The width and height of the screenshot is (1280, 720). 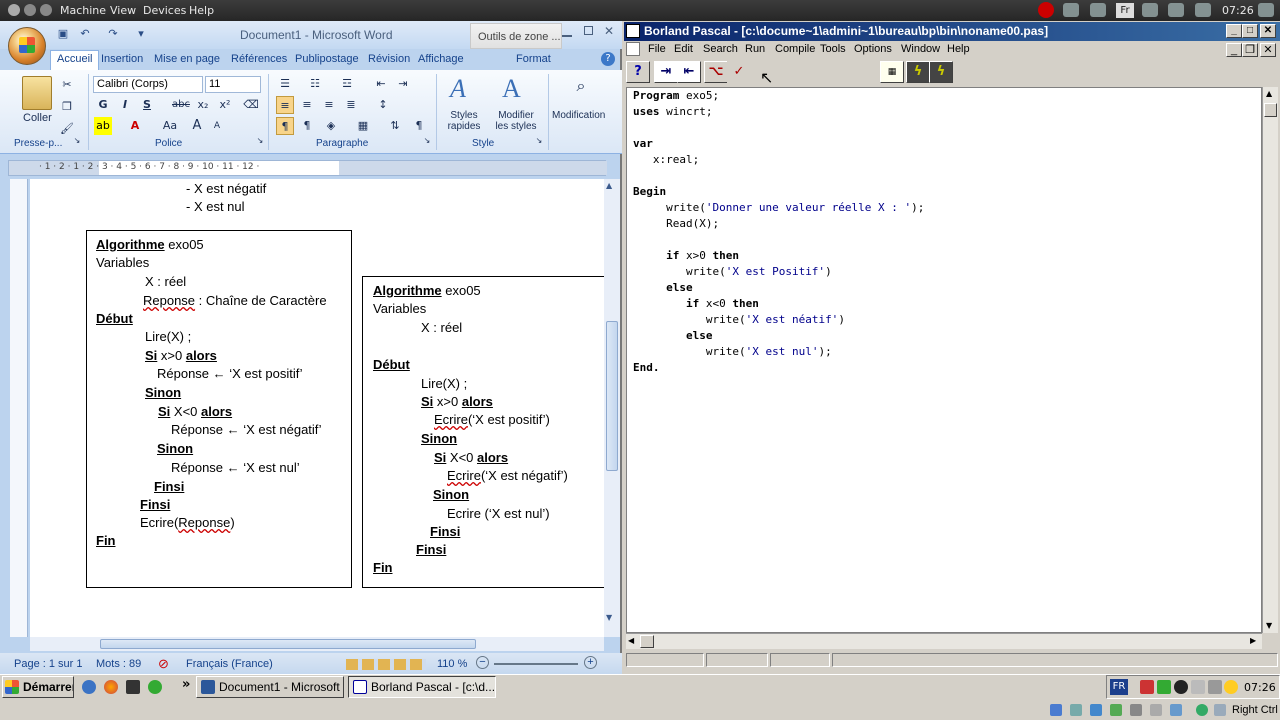 What do you see at coordinates (315, 84) in the screenshot?
I see `numbering-icon: ☷` at bounding box center [315, 84].